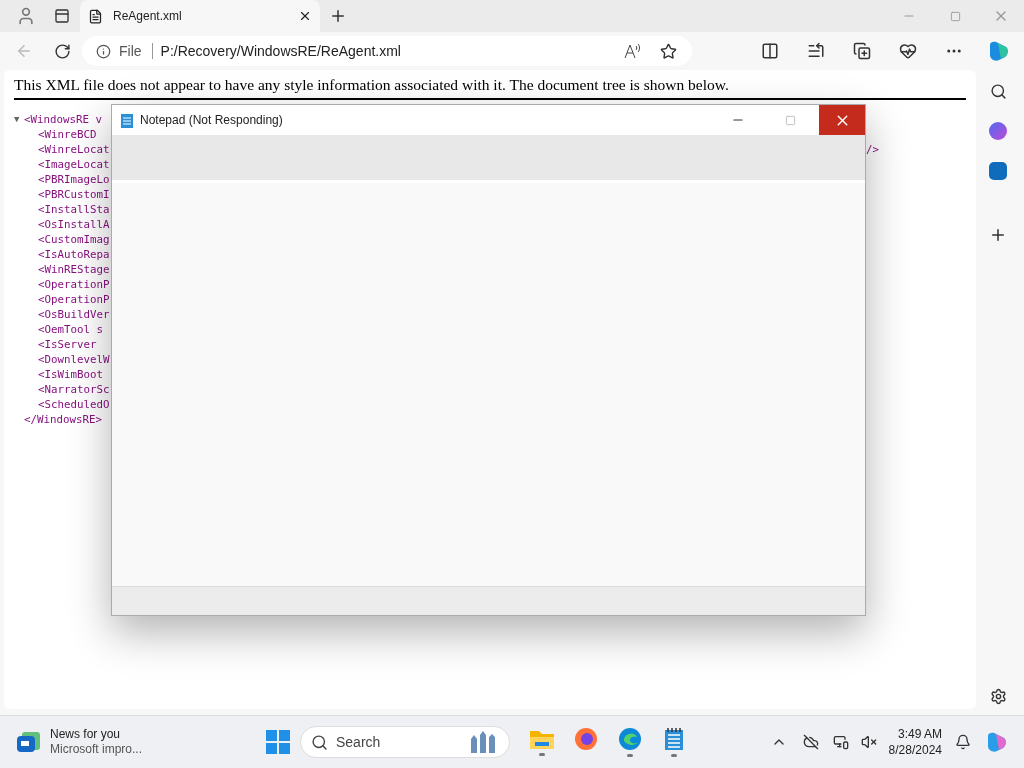  What do you see at coordinates (74, 164) in the screenshot?
I see `xml-tag: <ImageLocat` at bounding box center [74, 164].